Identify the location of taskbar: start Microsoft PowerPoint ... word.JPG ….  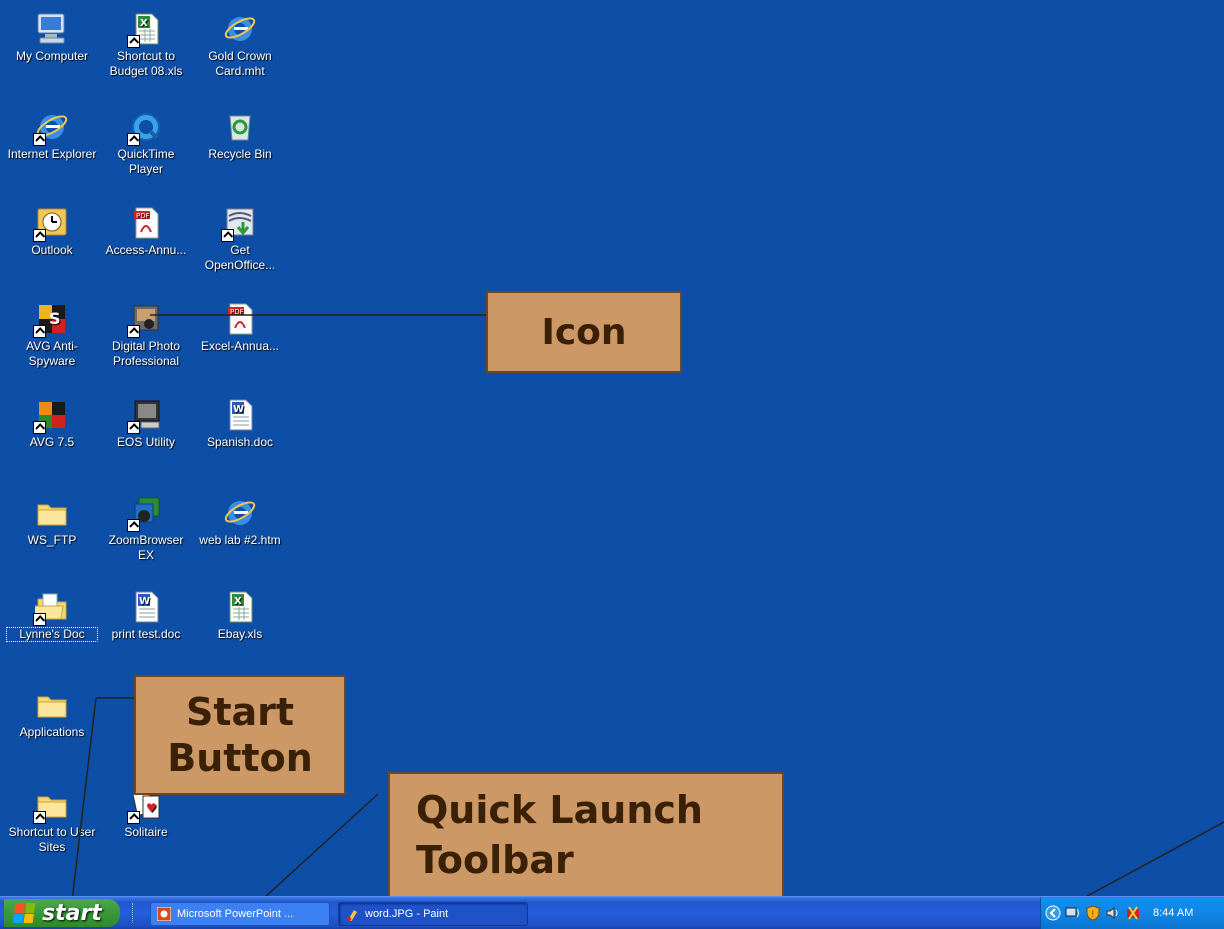
(612, 912).